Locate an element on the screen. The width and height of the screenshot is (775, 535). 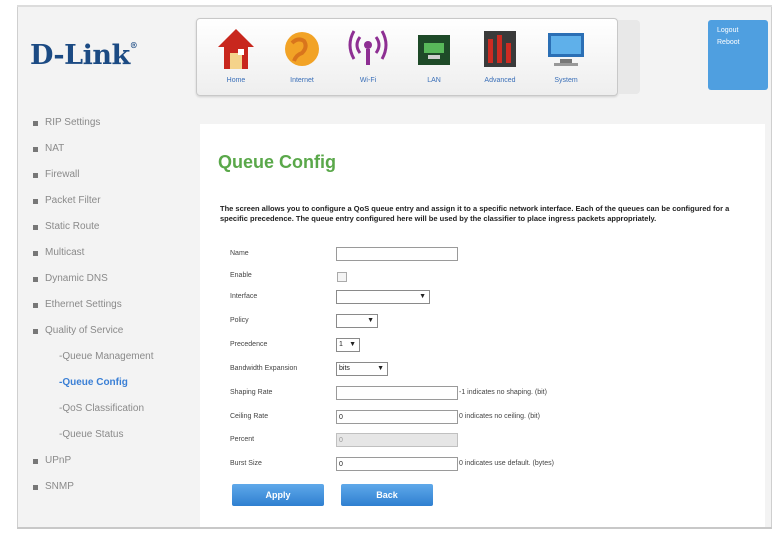
sidebar-item-nat: NAT is located at coordinates (107, 149).